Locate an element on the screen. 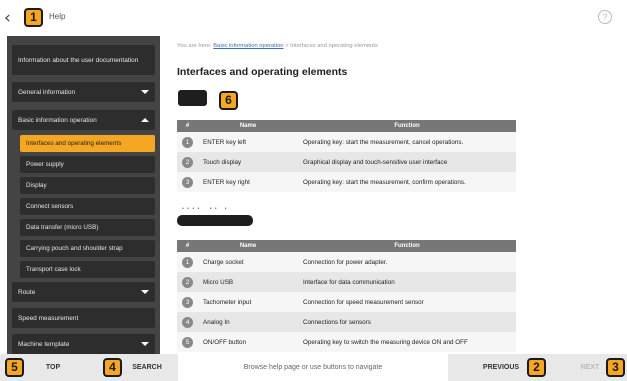 The height and width of the screenshot is (381, 627). callout-badge-5: 5 is located at coordinates (14, 367).